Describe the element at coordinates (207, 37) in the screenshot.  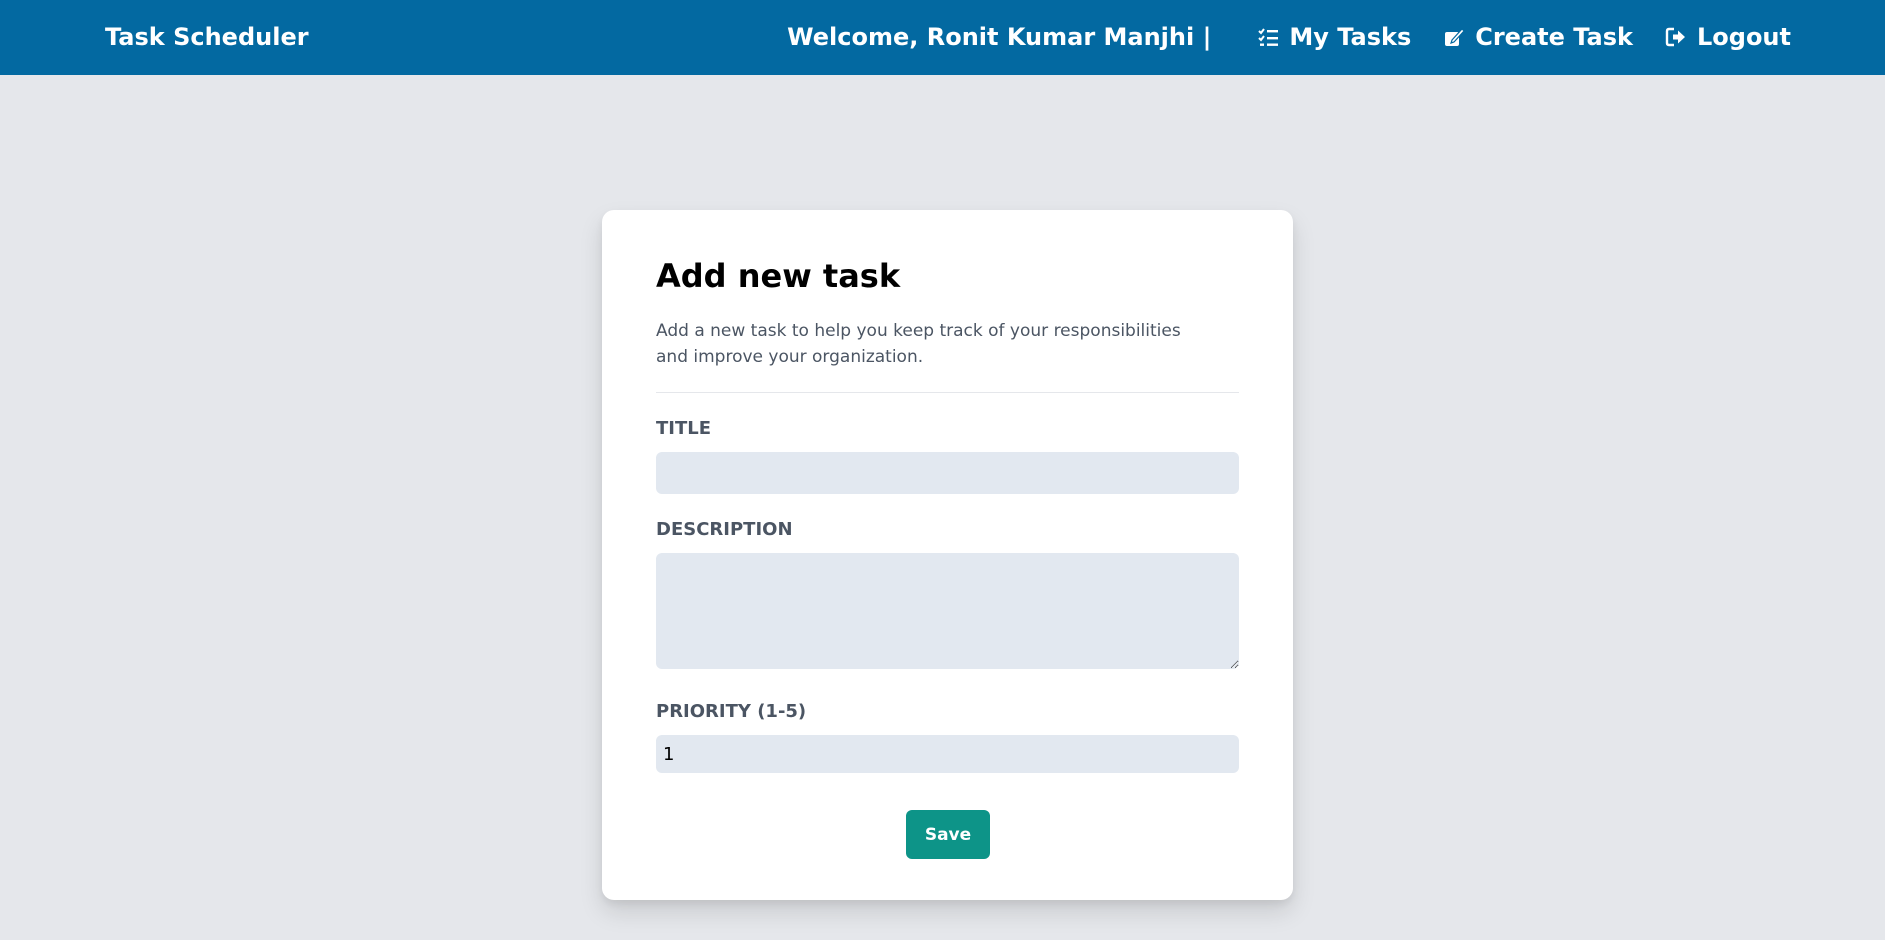
I see `app-brand: Task Scheduler` at that location.